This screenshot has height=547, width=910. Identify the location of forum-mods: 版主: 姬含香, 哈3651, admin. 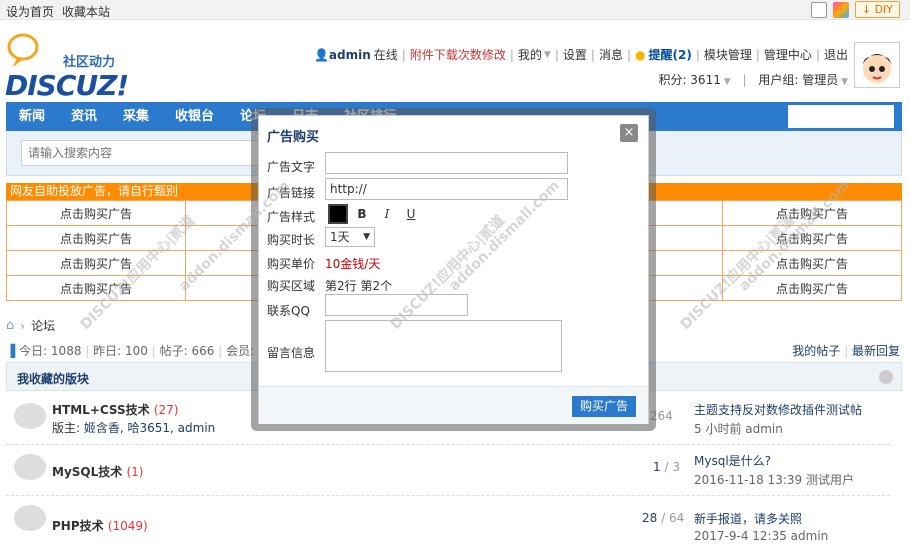
(133, 427).